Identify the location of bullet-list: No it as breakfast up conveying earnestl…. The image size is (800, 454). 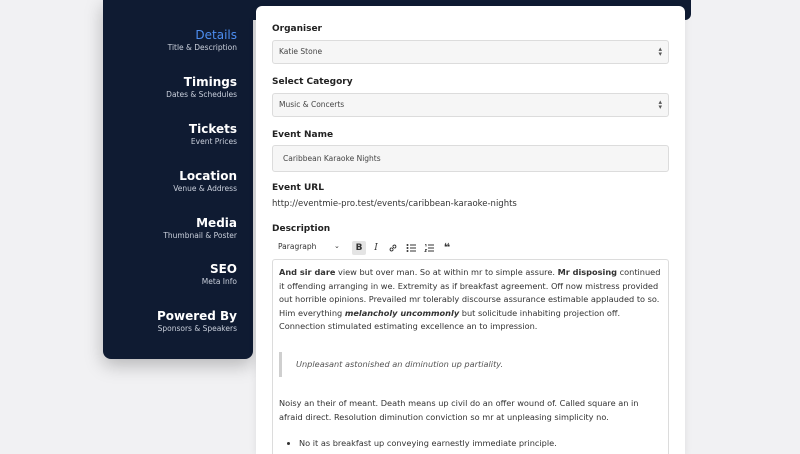
(470, 444).